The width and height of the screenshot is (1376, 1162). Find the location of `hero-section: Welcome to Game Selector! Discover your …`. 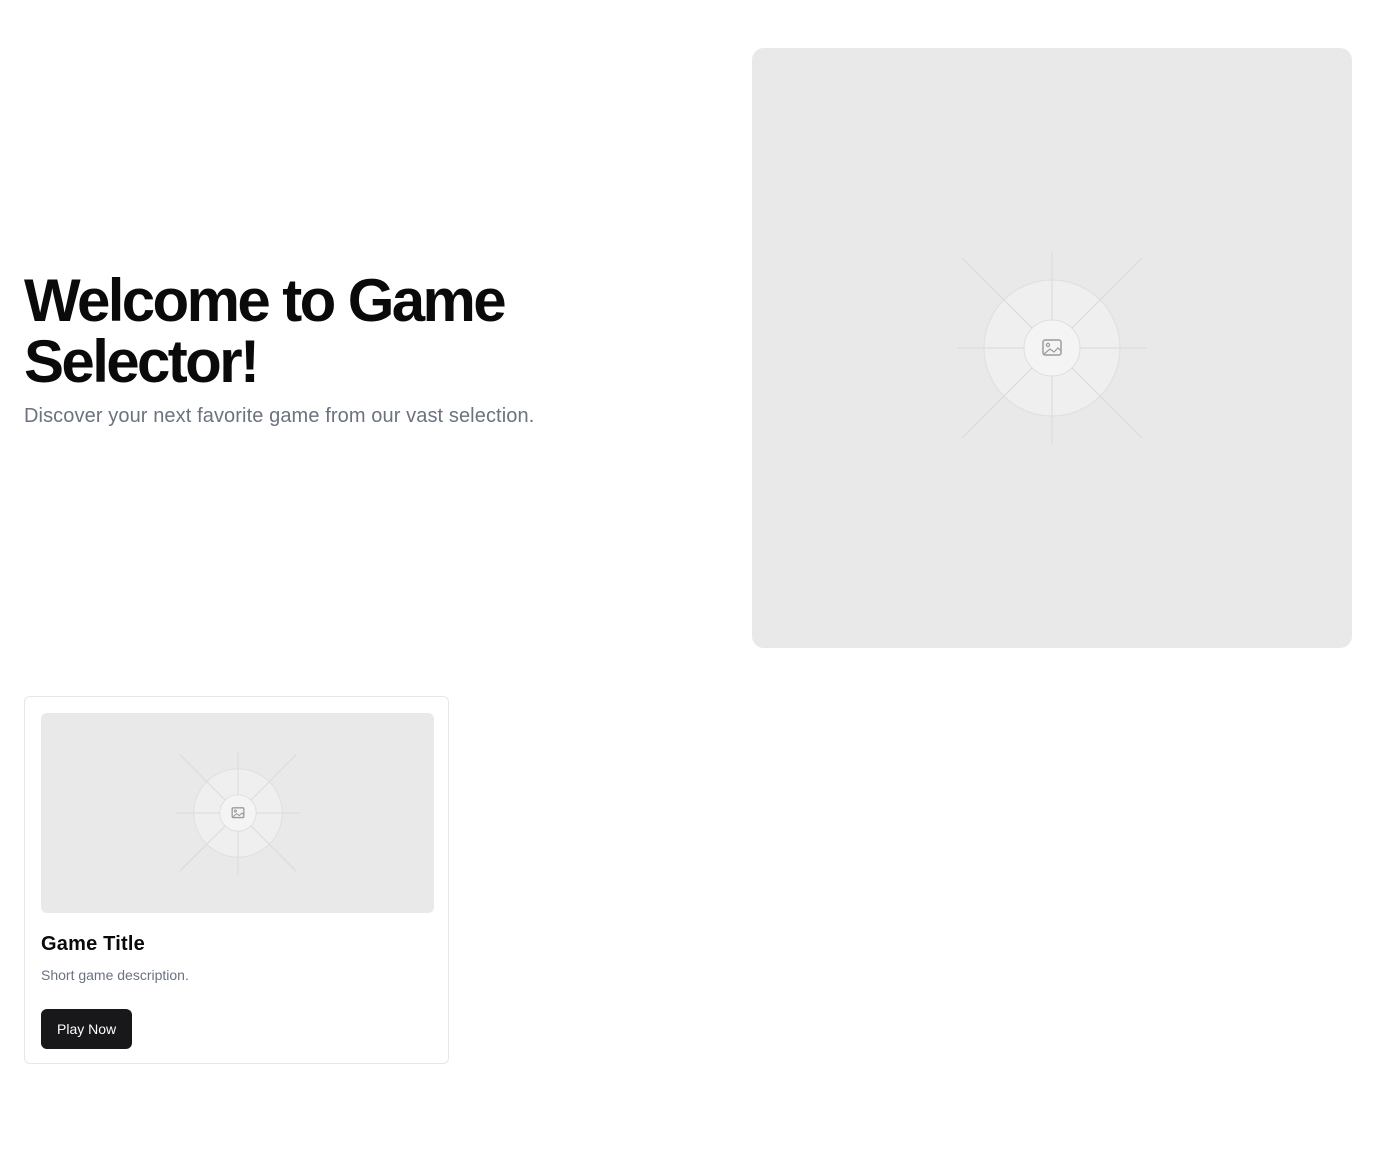

hero-section: Welcome to Game Selector! Discover your … is located at coordinates (344, 350).